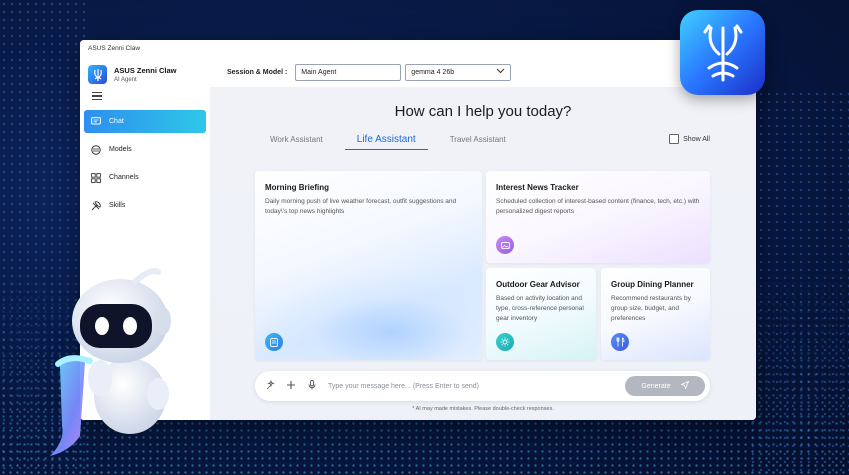 This screenshot has height=475, width=849. Describe the element at coordinates (96, 177) in the screenshot. I see `channels-icon` at that location.